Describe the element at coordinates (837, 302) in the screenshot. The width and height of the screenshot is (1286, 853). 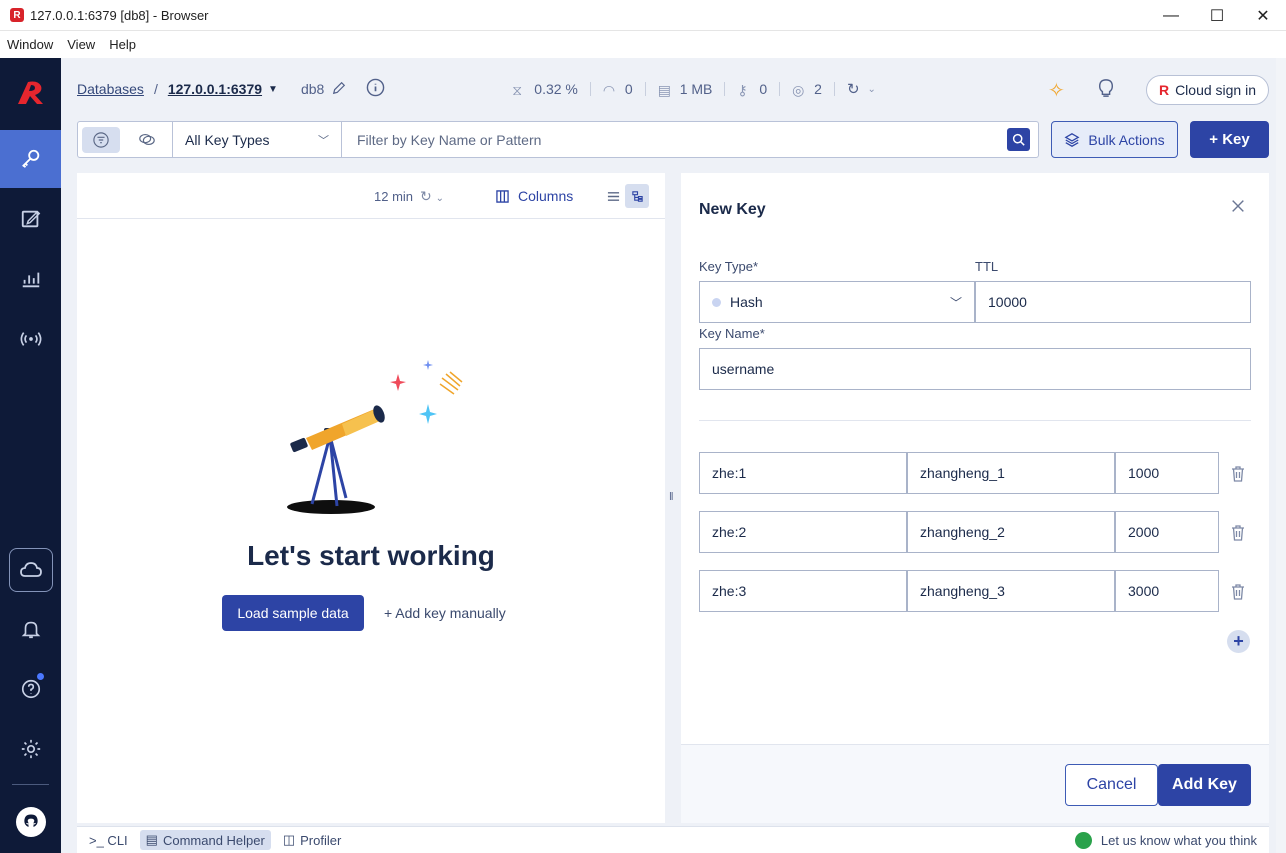
I see `key-type-dropdown: Hash ﹀` at that location.